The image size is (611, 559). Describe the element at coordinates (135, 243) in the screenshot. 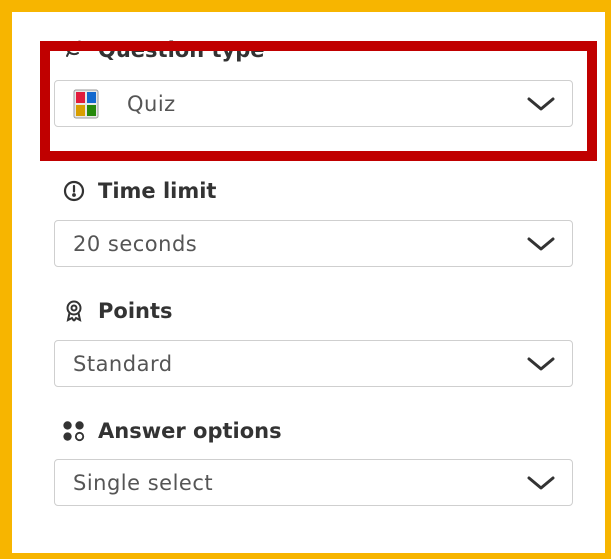

I see `time-limit-value: 20 seconds` at that location.